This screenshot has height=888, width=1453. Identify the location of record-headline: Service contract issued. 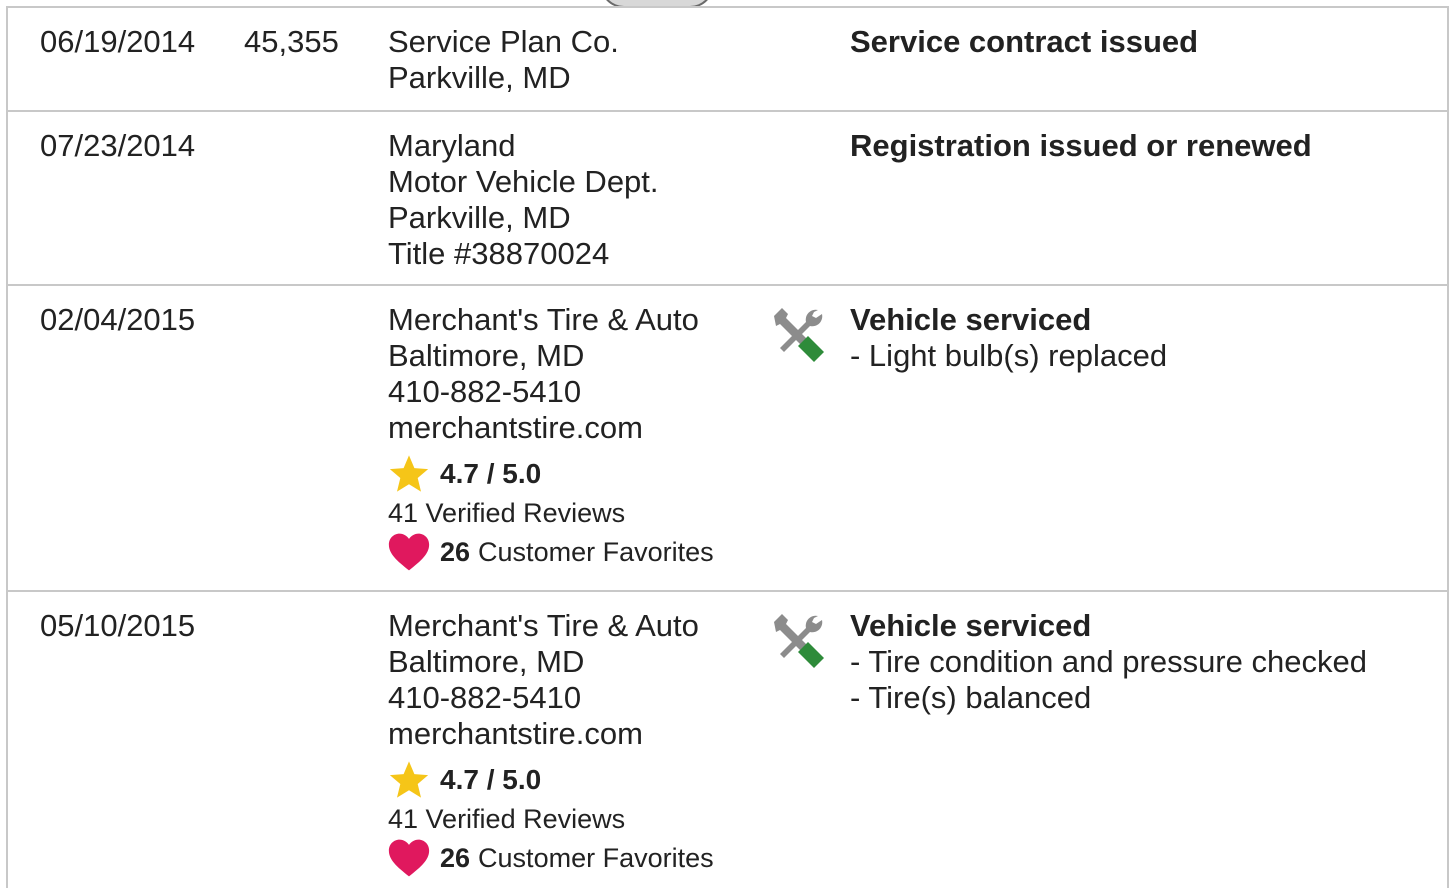
(1024, 41).